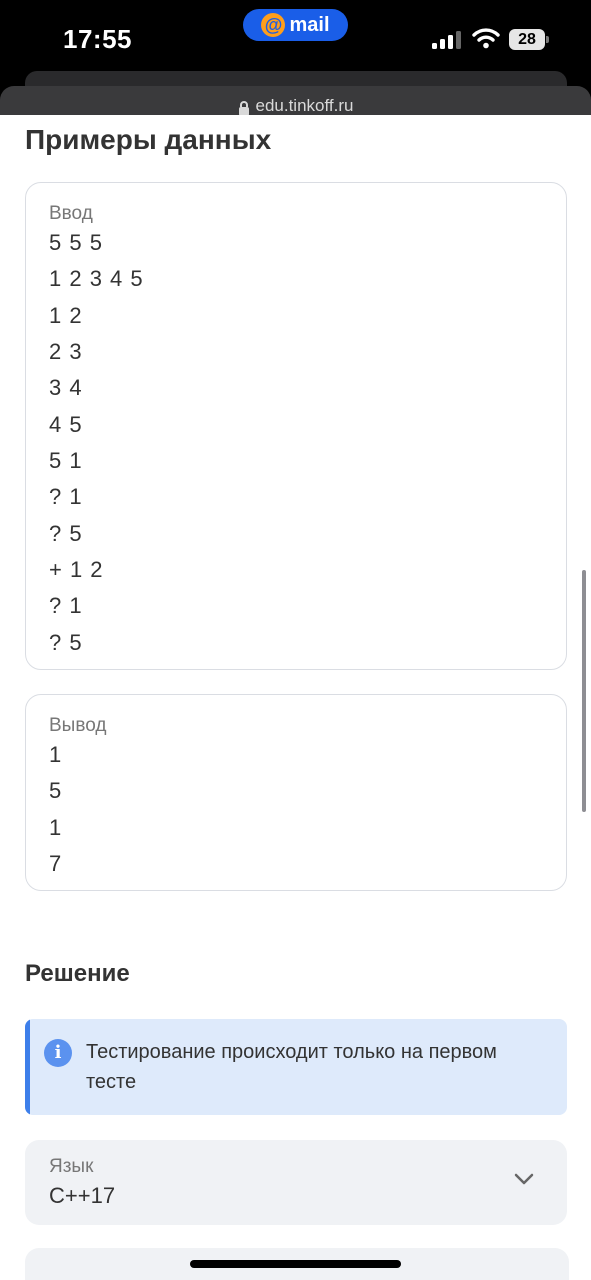  I want to click on output-example-card: Вывод 1 5 1 7, so click(296, 792).